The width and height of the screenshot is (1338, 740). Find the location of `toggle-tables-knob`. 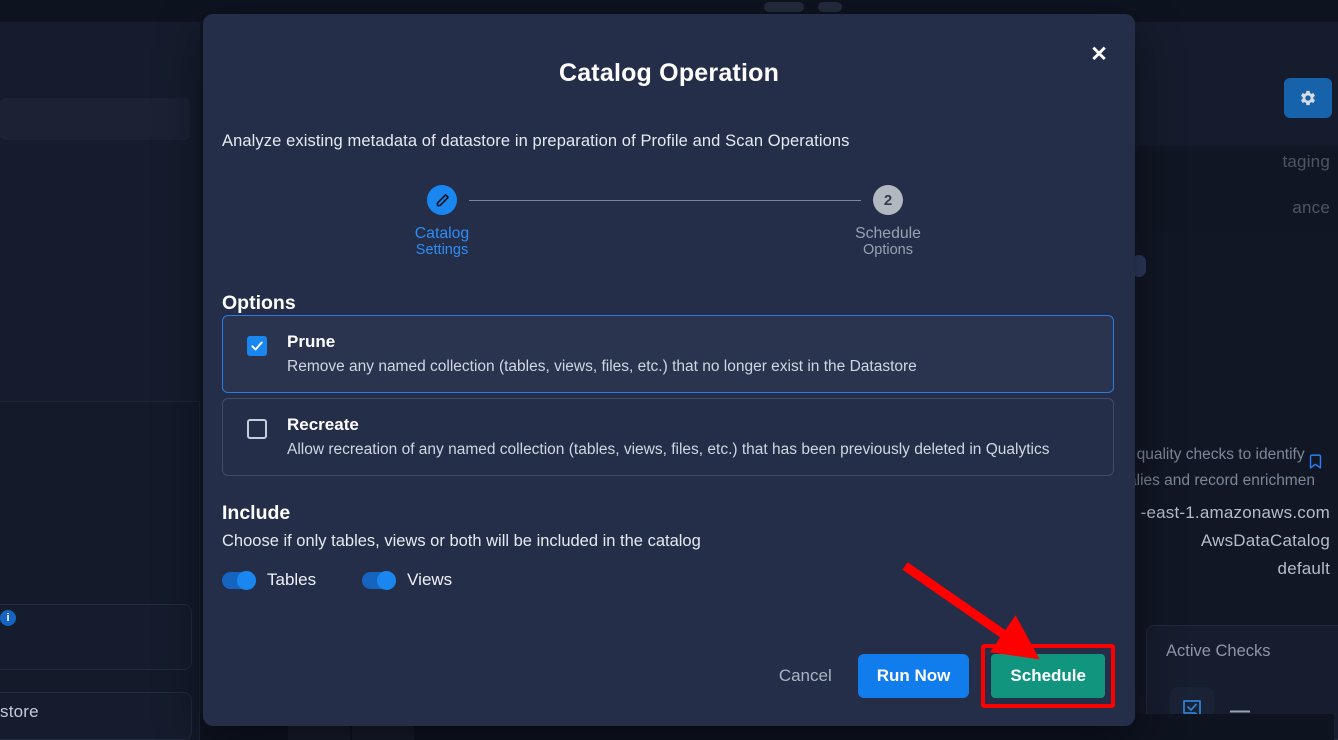

toggle-tables-knob is located at coordinates (246, 580).